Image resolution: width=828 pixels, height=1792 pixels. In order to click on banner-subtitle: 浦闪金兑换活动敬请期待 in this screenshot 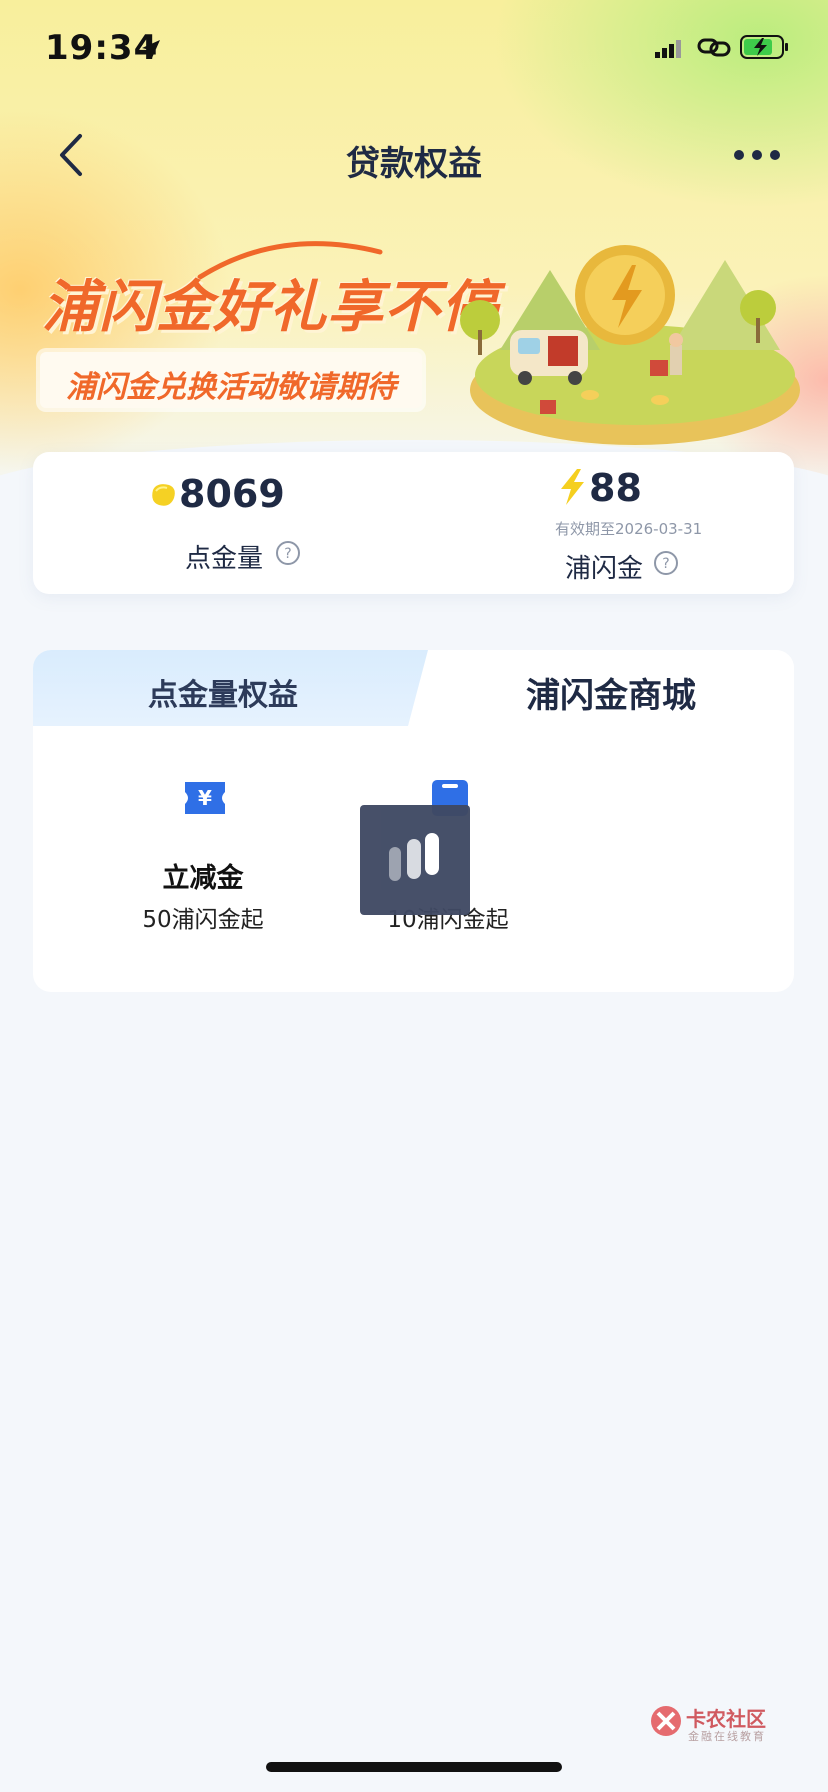, I will do `click(231, 387)`.